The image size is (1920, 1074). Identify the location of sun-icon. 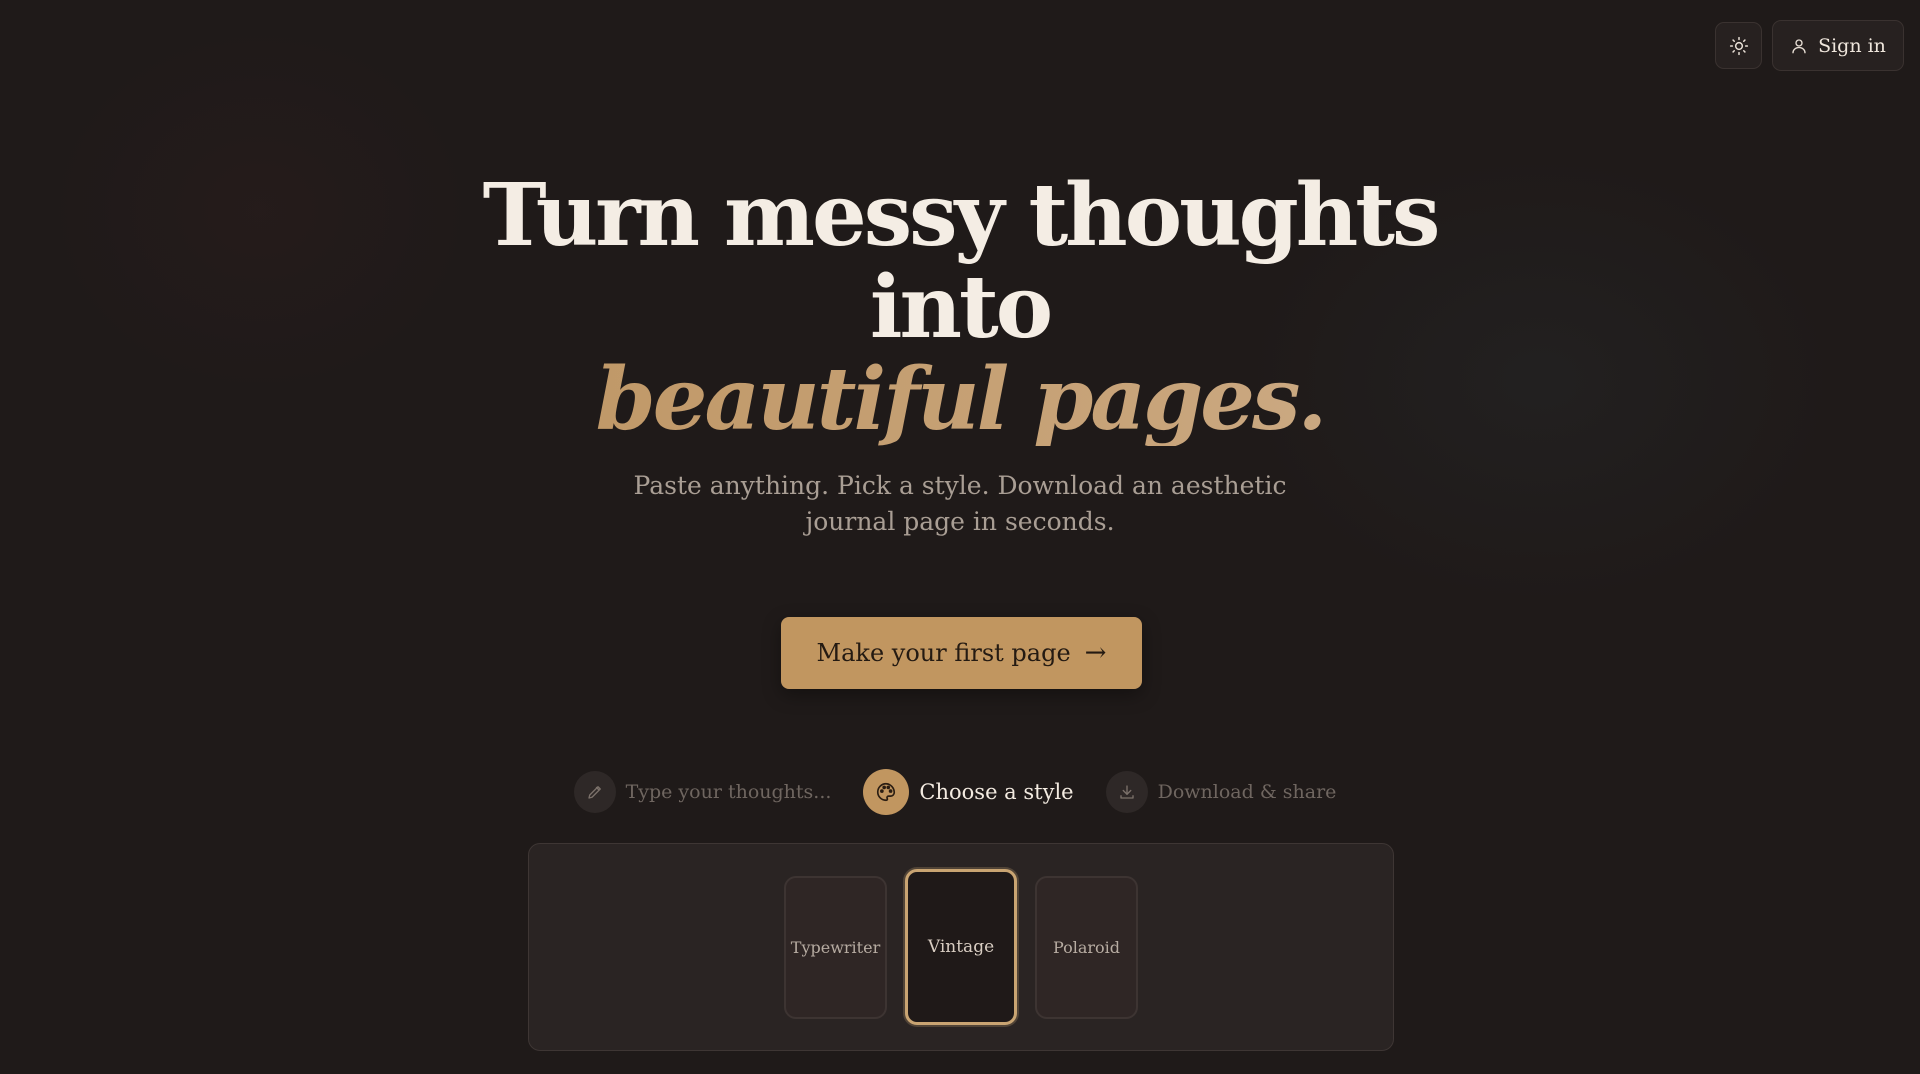
(1739, 46).